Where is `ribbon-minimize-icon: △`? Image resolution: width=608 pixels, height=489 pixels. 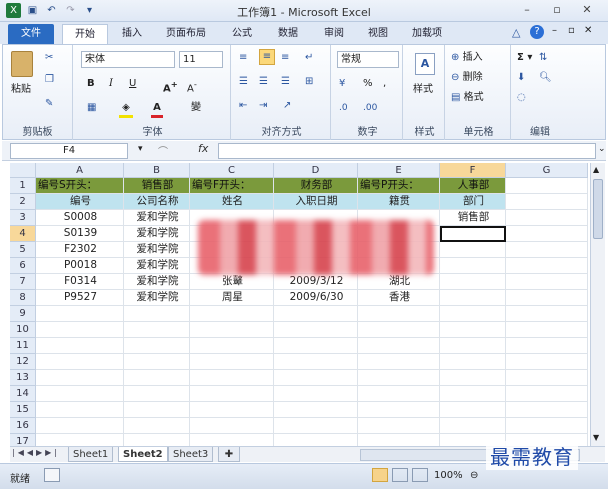
ribbon-minimize-icon: △ is located at coordinates (516, 32).